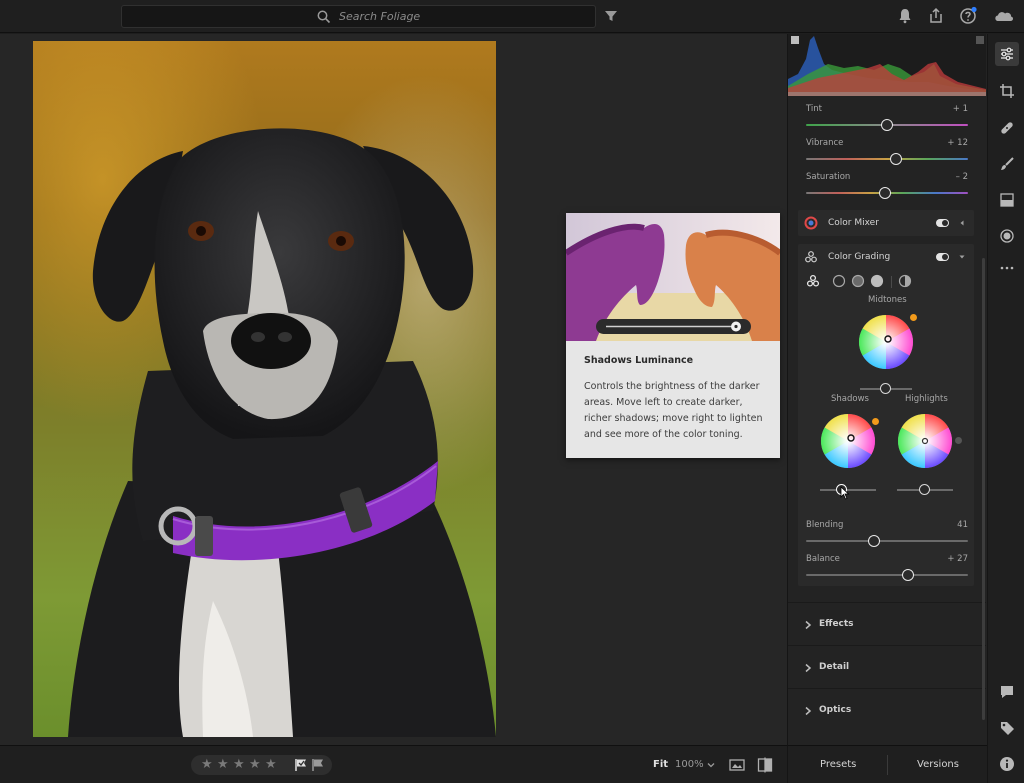 This screenshot has width=1024, height=783. I want to click on color-grading-title: Color Grading, so click(859, 257).